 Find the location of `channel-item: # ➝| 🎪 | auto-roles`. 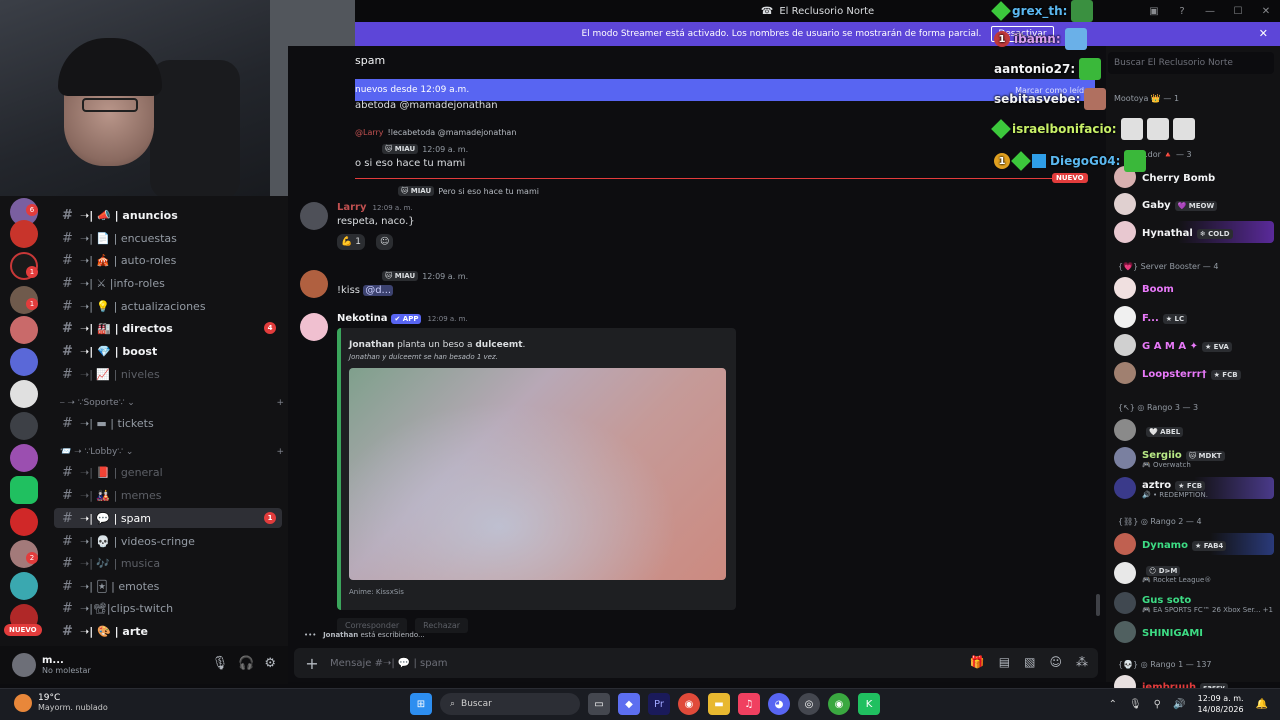

channel-item: # ➝| 🎪 | auto-roles is located at coordinates (168, 260).